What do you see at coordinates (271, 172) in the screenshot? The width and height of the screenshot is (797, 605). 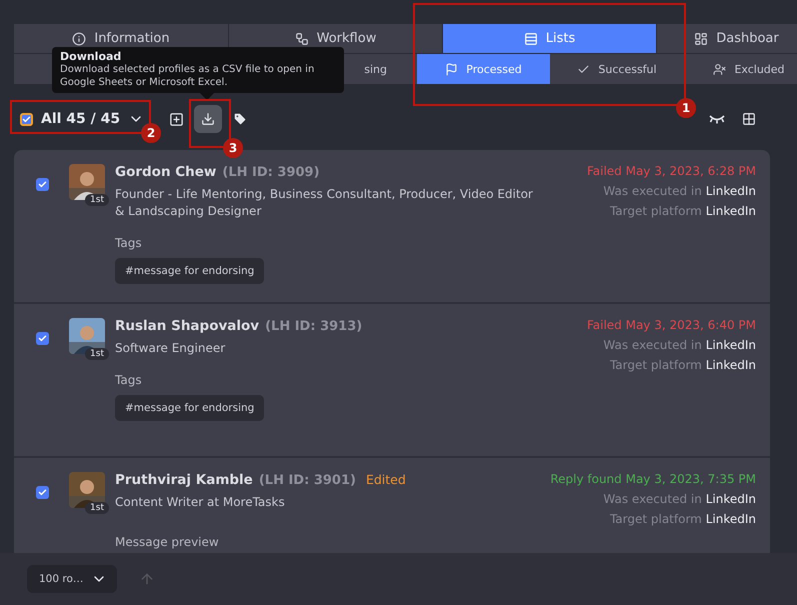 I see `lh-id: (LH ID: 3909)` at bounding box center [271, 172].